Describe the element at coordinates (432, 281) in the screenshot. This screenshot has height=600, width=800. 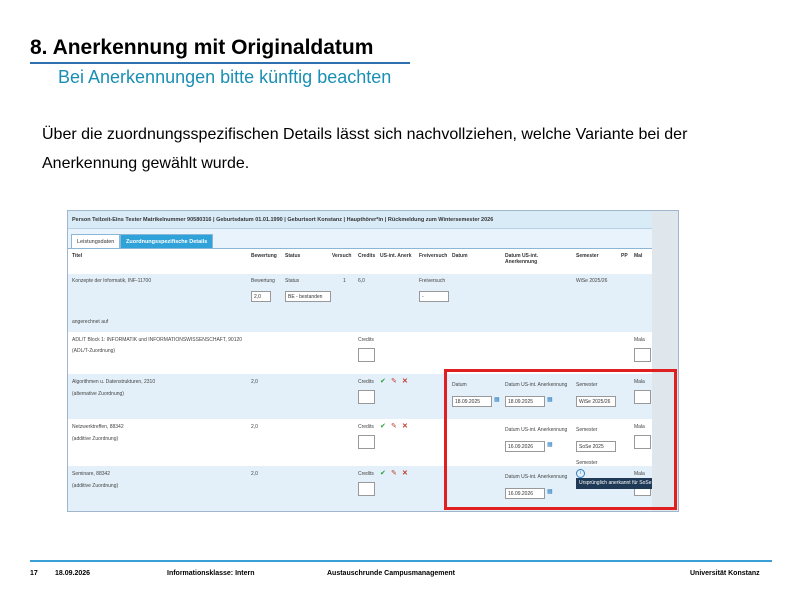
I see `freiversuch-label: Freiversuch` at that location.